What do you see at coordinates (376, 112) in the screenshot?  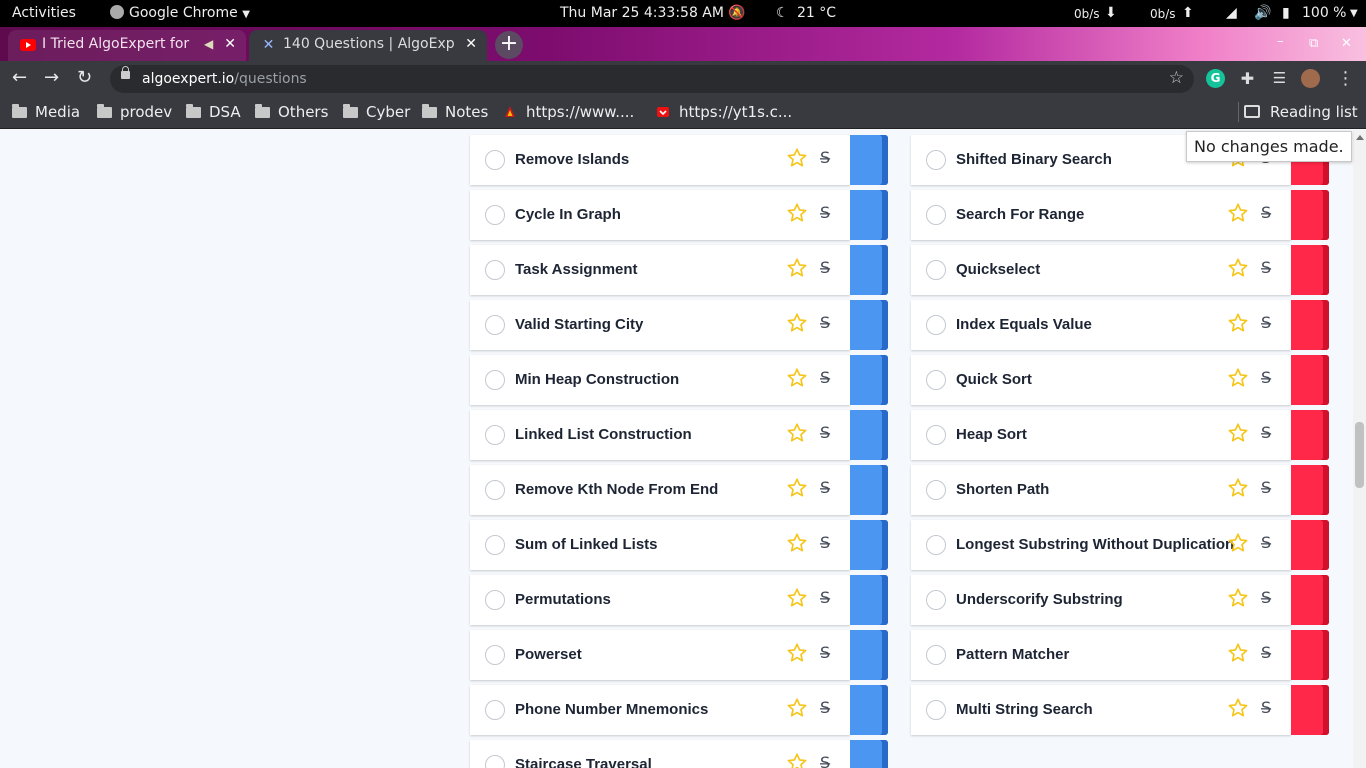 I see `bookmark-folder-cyber: Cyber` at bounding box center [376, 112].